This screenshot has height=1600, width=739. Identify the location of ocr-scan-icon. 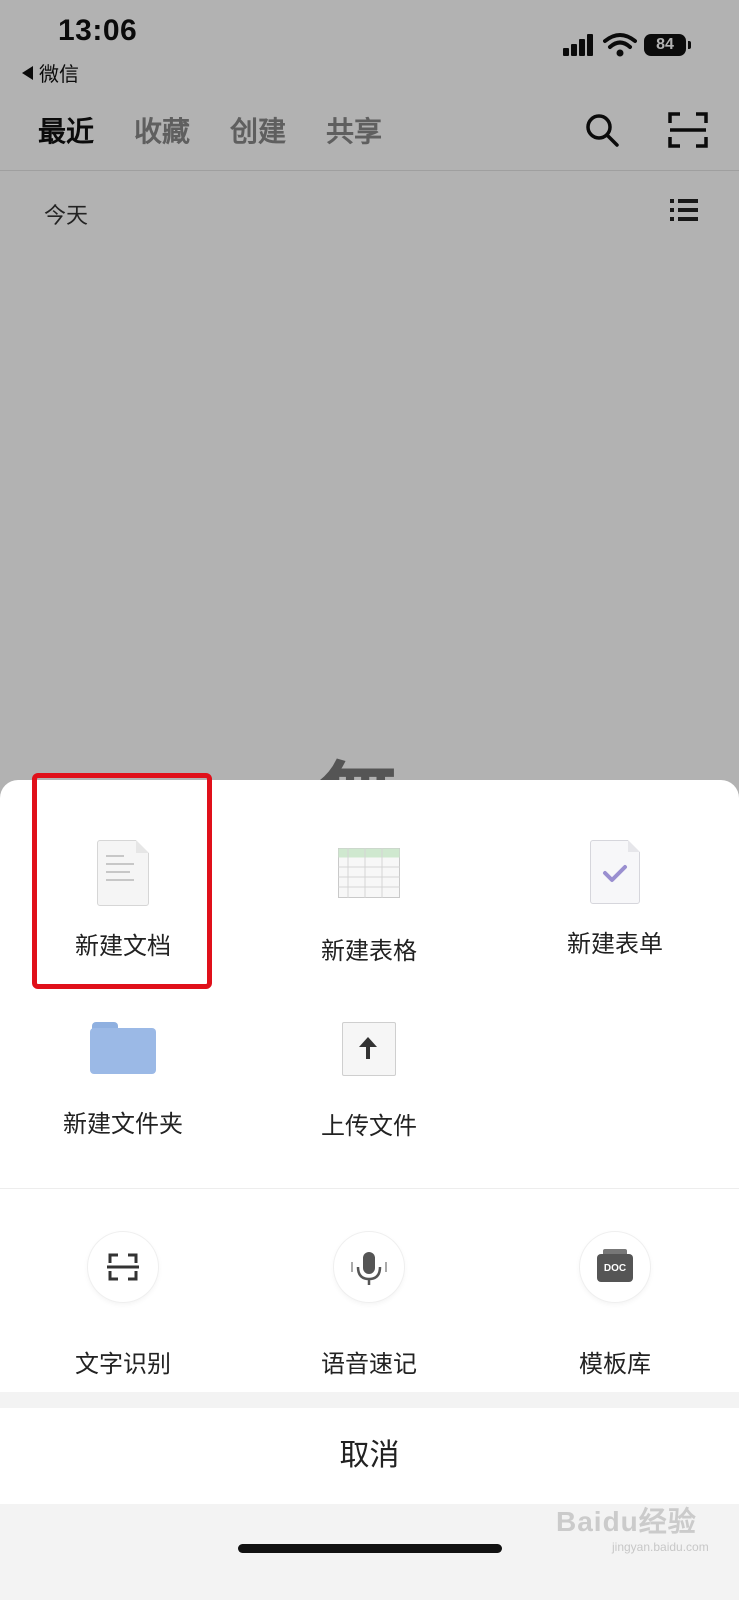
(123, 1267).